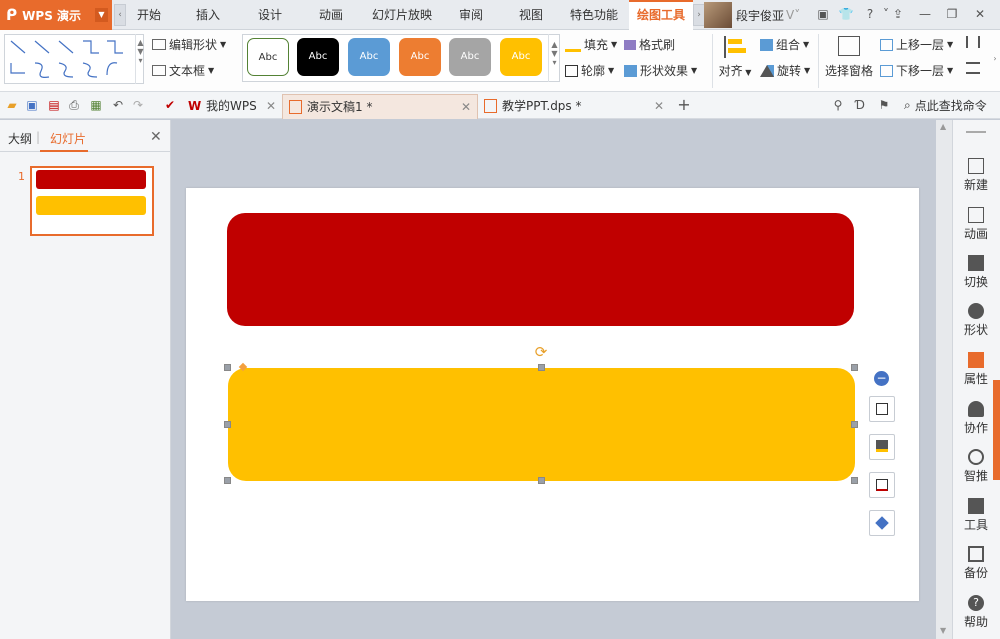  I want to click on edit-shape-button: 编辑形状 ▼, so click(189, 44).